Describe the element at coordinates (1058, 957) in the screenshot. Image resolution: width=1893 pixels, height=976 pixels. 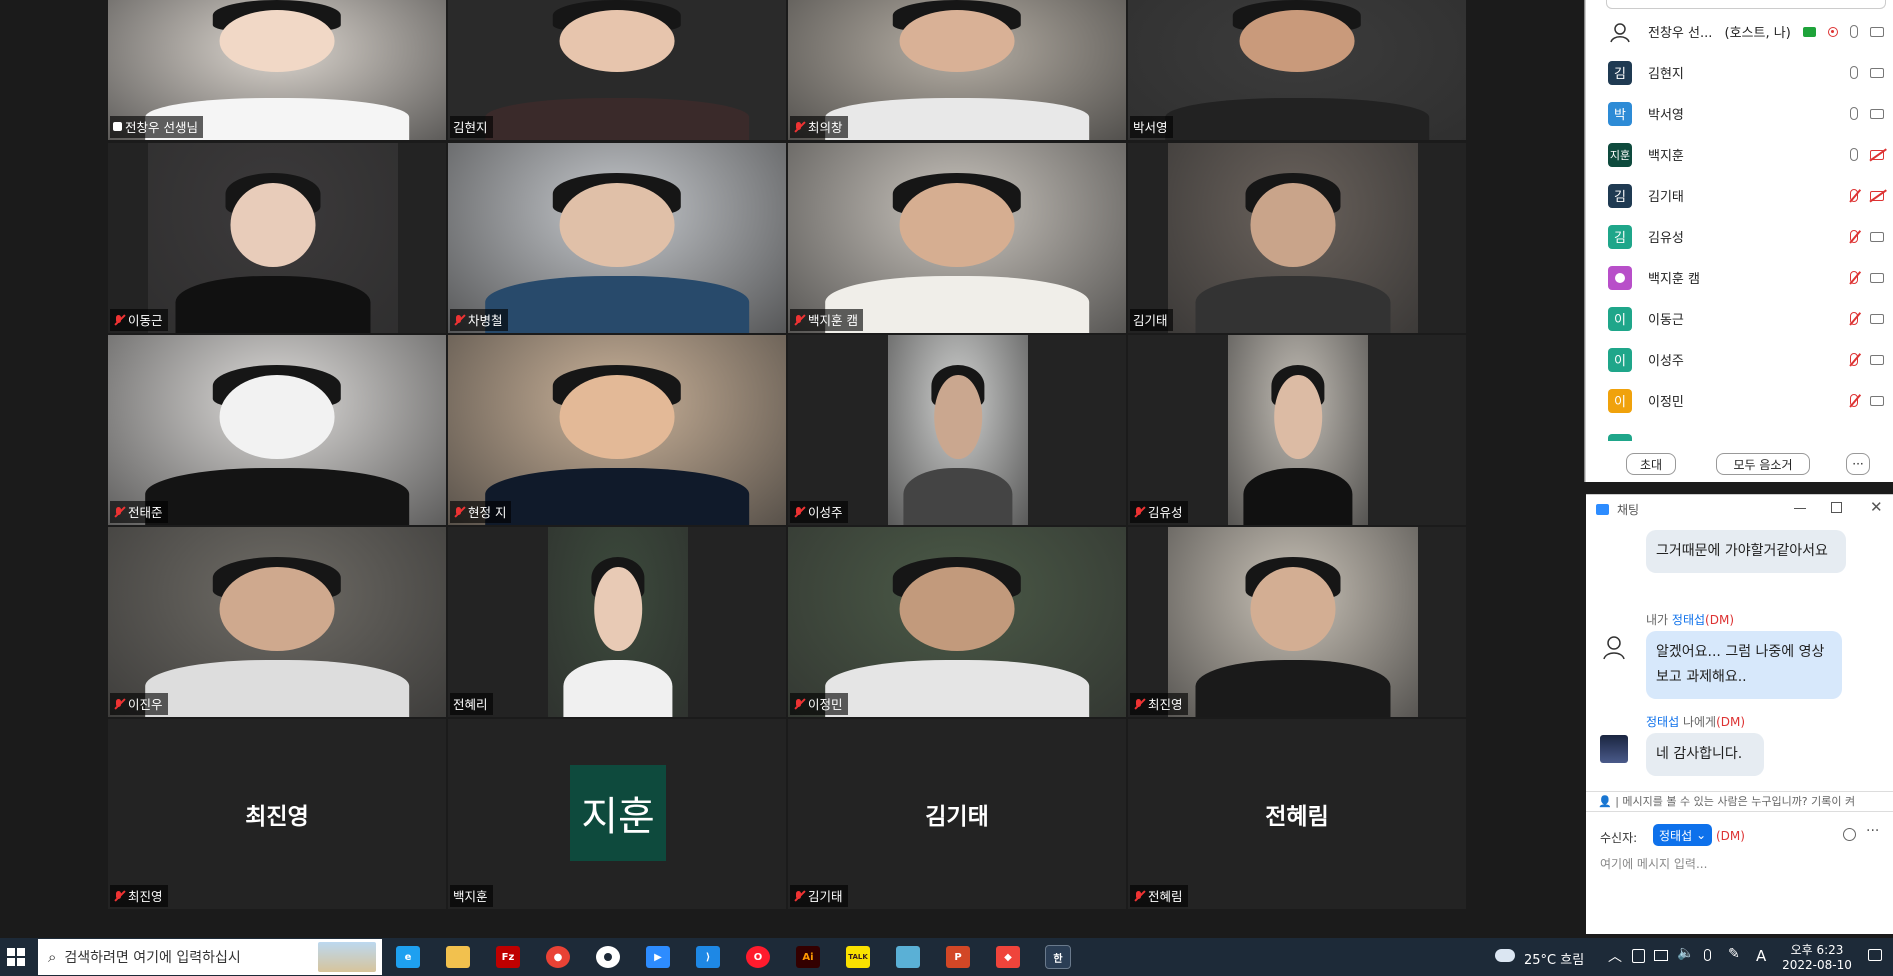
I see `hangul-icon: 한` at that location.